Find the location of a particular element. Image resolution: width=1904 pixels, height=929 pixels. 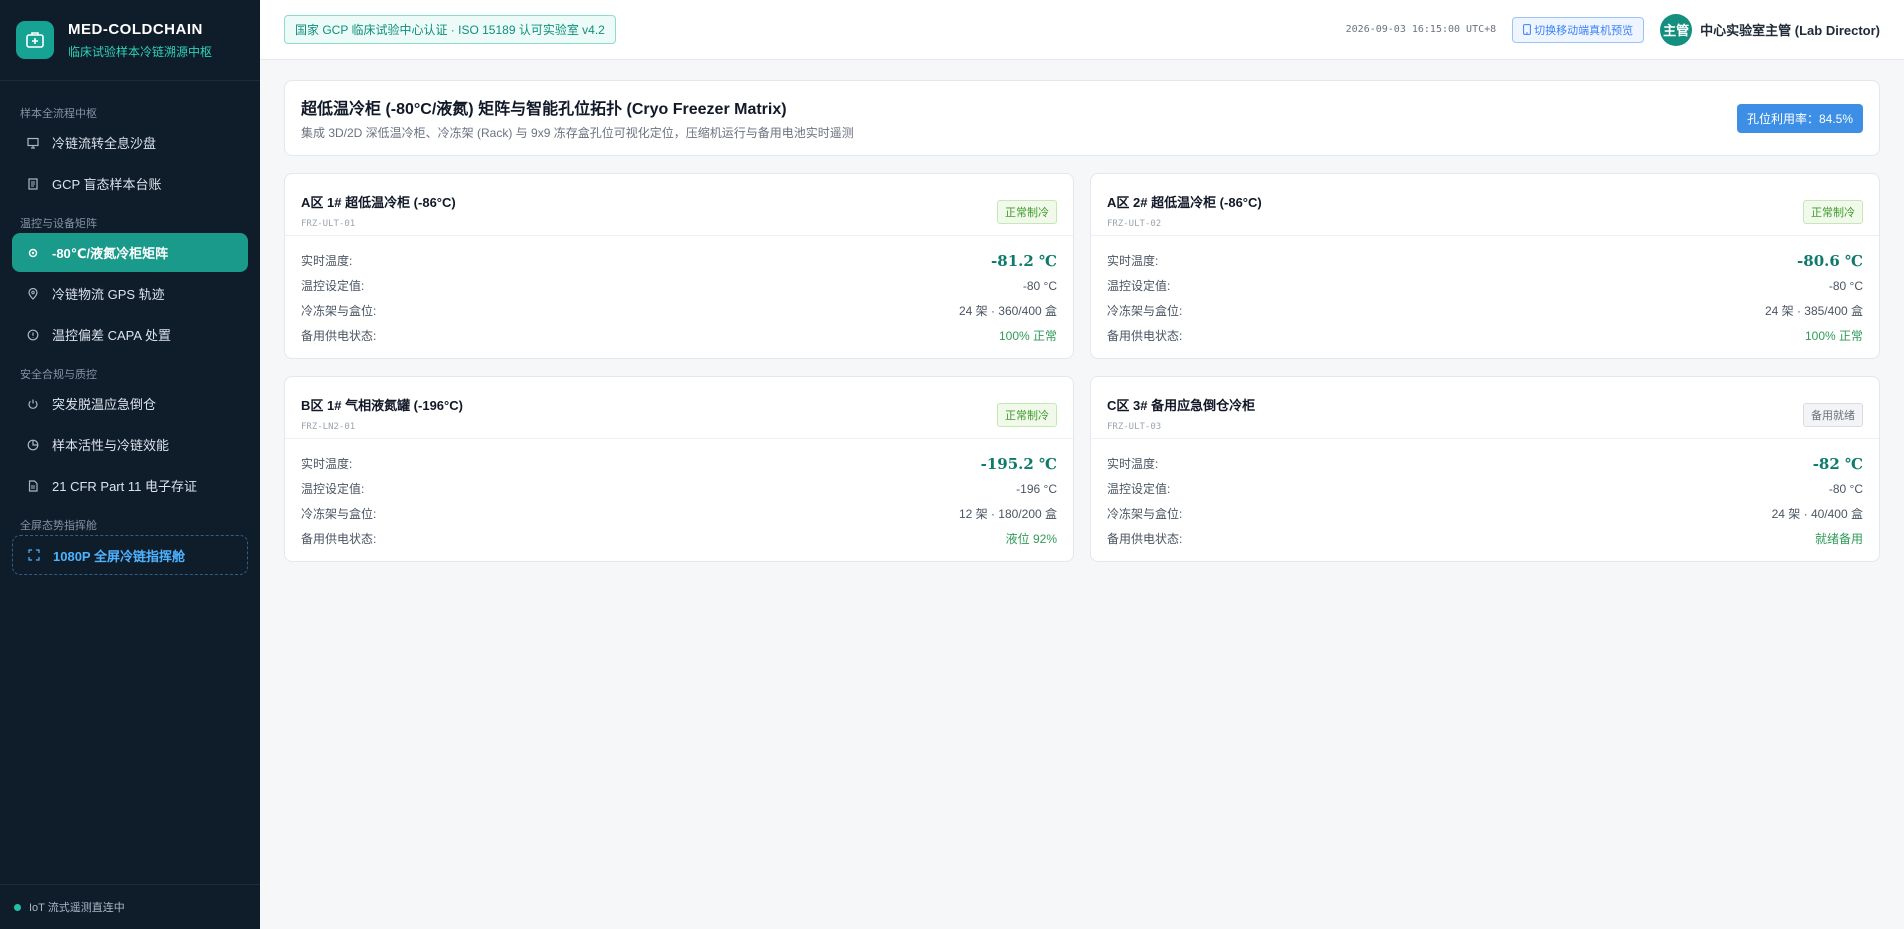

racks-value: 24 架 · 360/400 盒 is located at coordinates (1007, 311).